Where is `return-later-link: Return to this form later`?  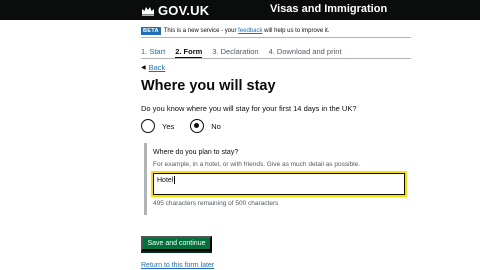
return-later-link: Return to this form later is located at coordinates (177, 265).